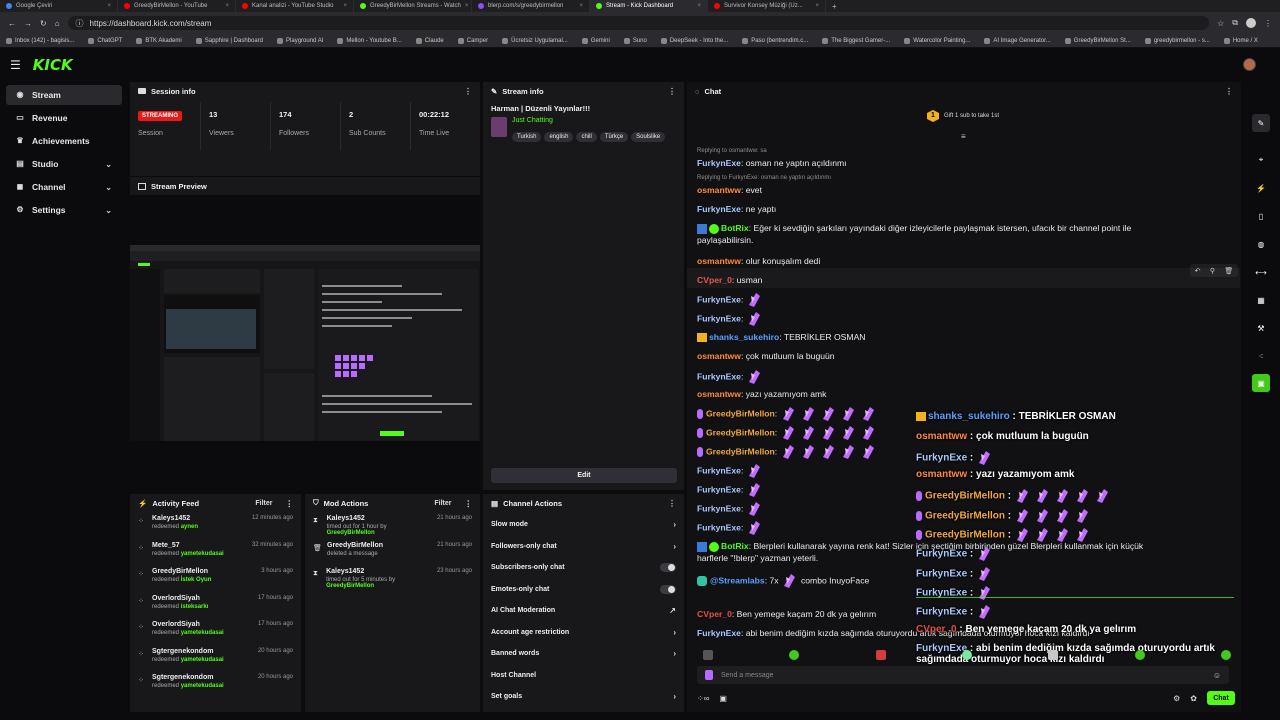 This screenshot has height=720, width=1280. What do you see at coordinates (1261, 328) in the screenshot?
I see `wrench-icon: ⚒` at bounding box center [1261, 328].